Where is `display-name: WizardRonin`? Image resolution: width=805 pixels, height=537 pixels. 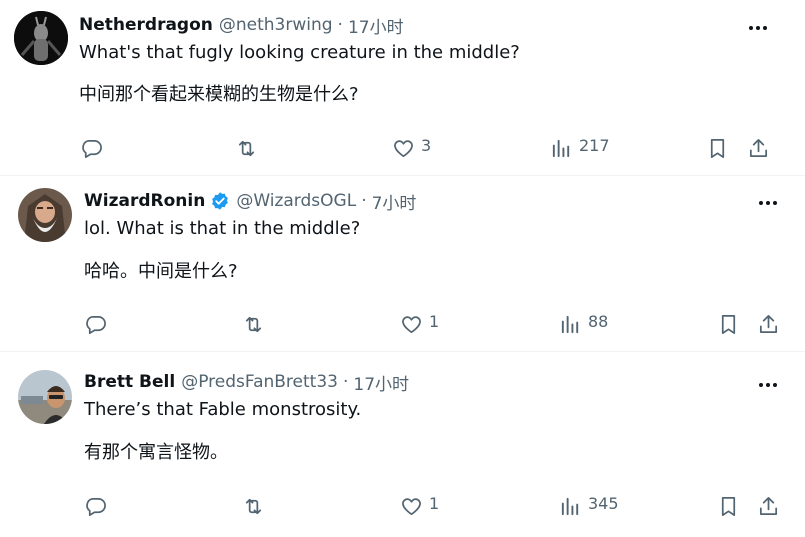 display-name: WizardRonin is located at coordinates (144, 201).